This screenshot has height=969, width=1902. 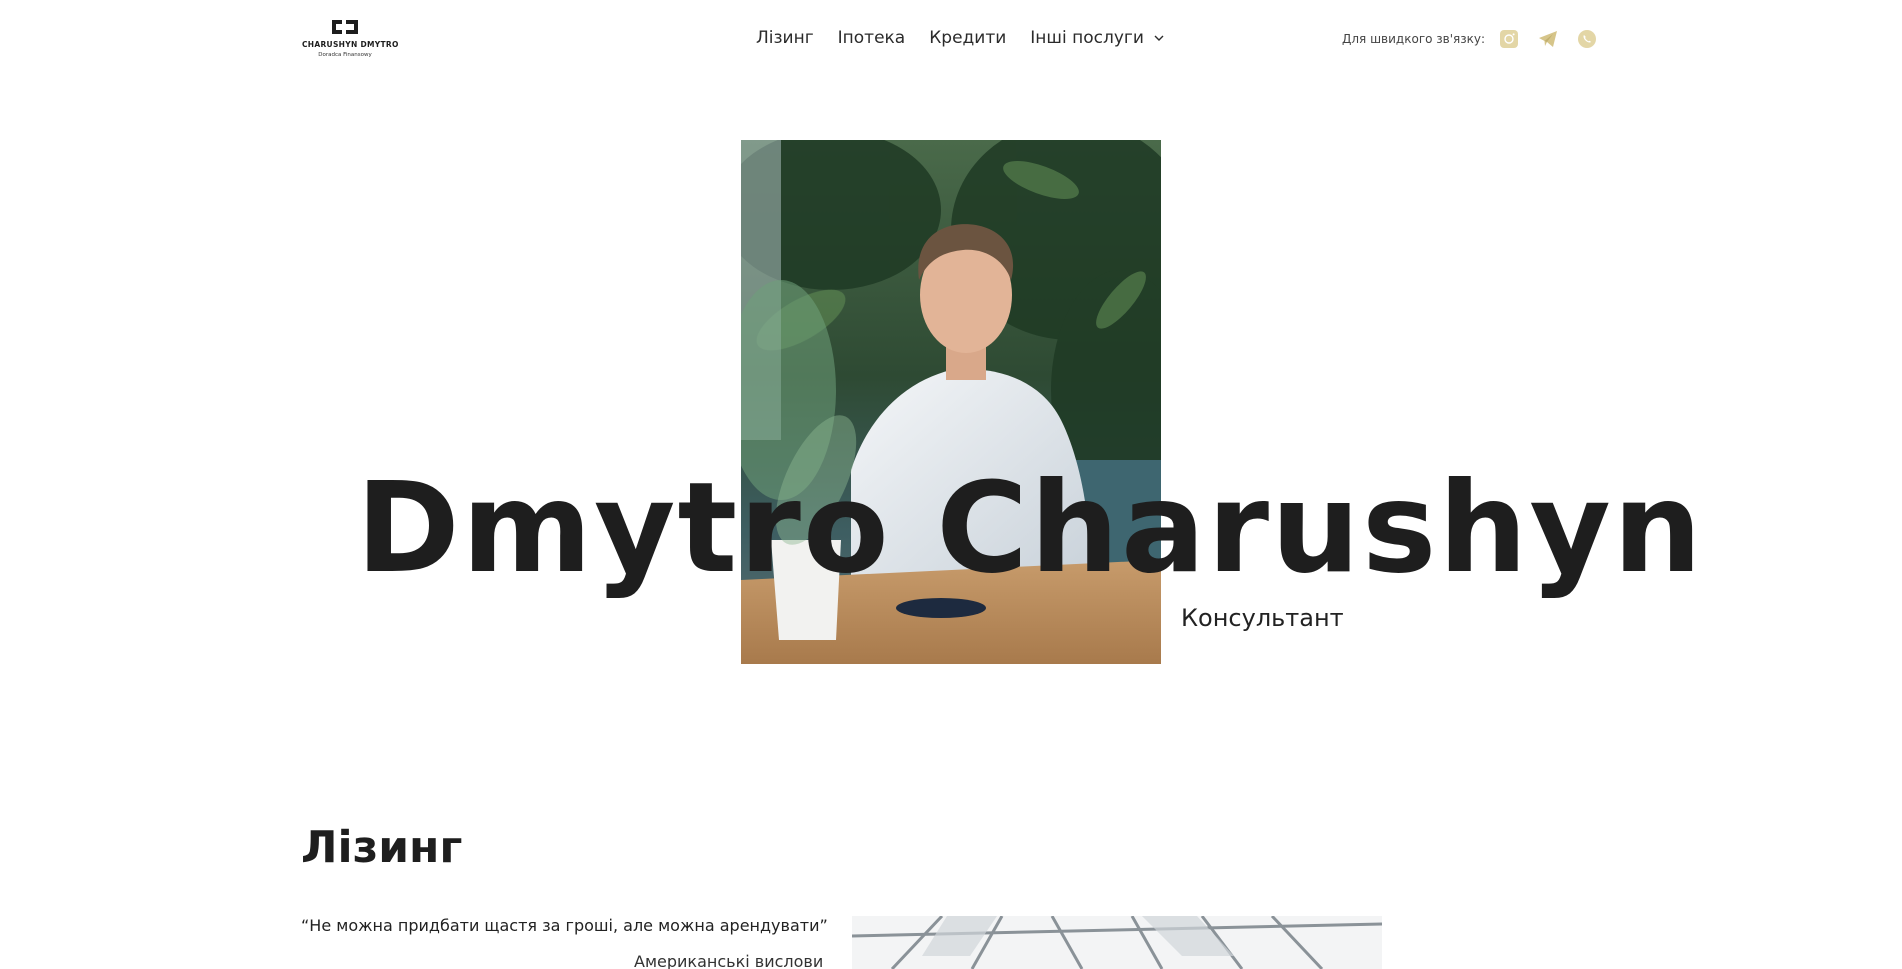 I want to click on chevron-down-icon, so click(x=1159, y=38).